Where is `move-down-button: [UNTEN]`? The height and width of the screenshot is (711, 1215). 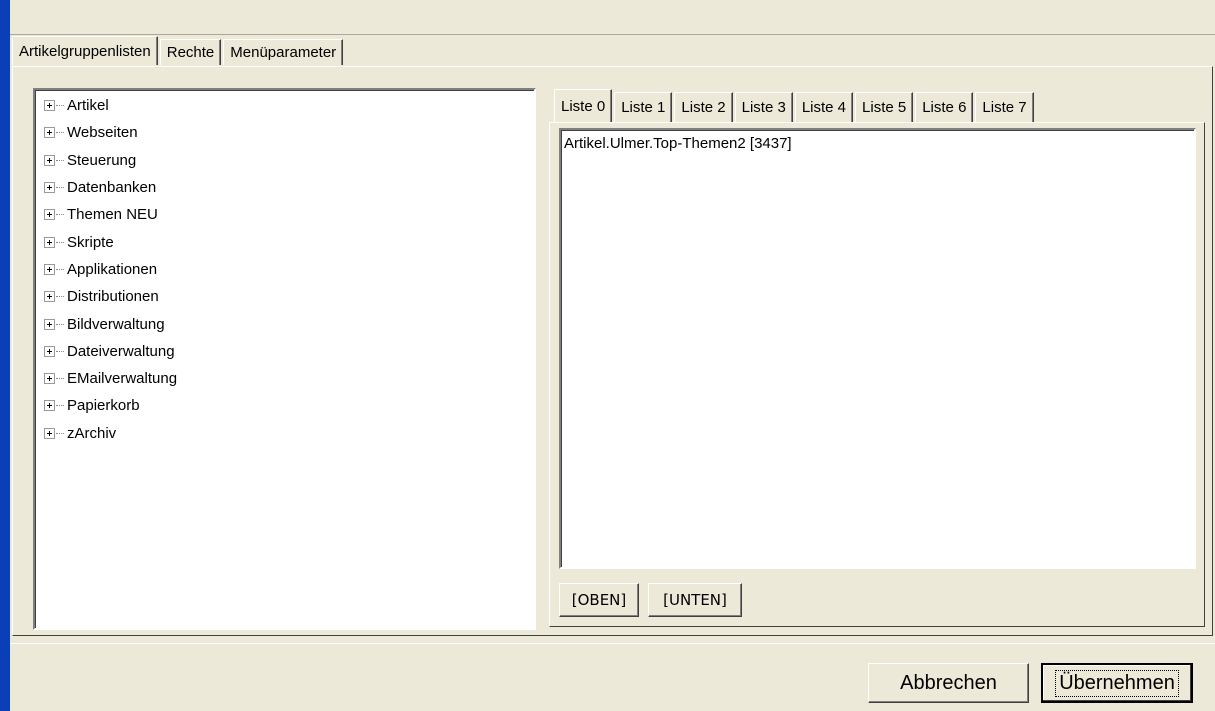
move-down-button: [UNTEN] is located at coordinates (695, 600).